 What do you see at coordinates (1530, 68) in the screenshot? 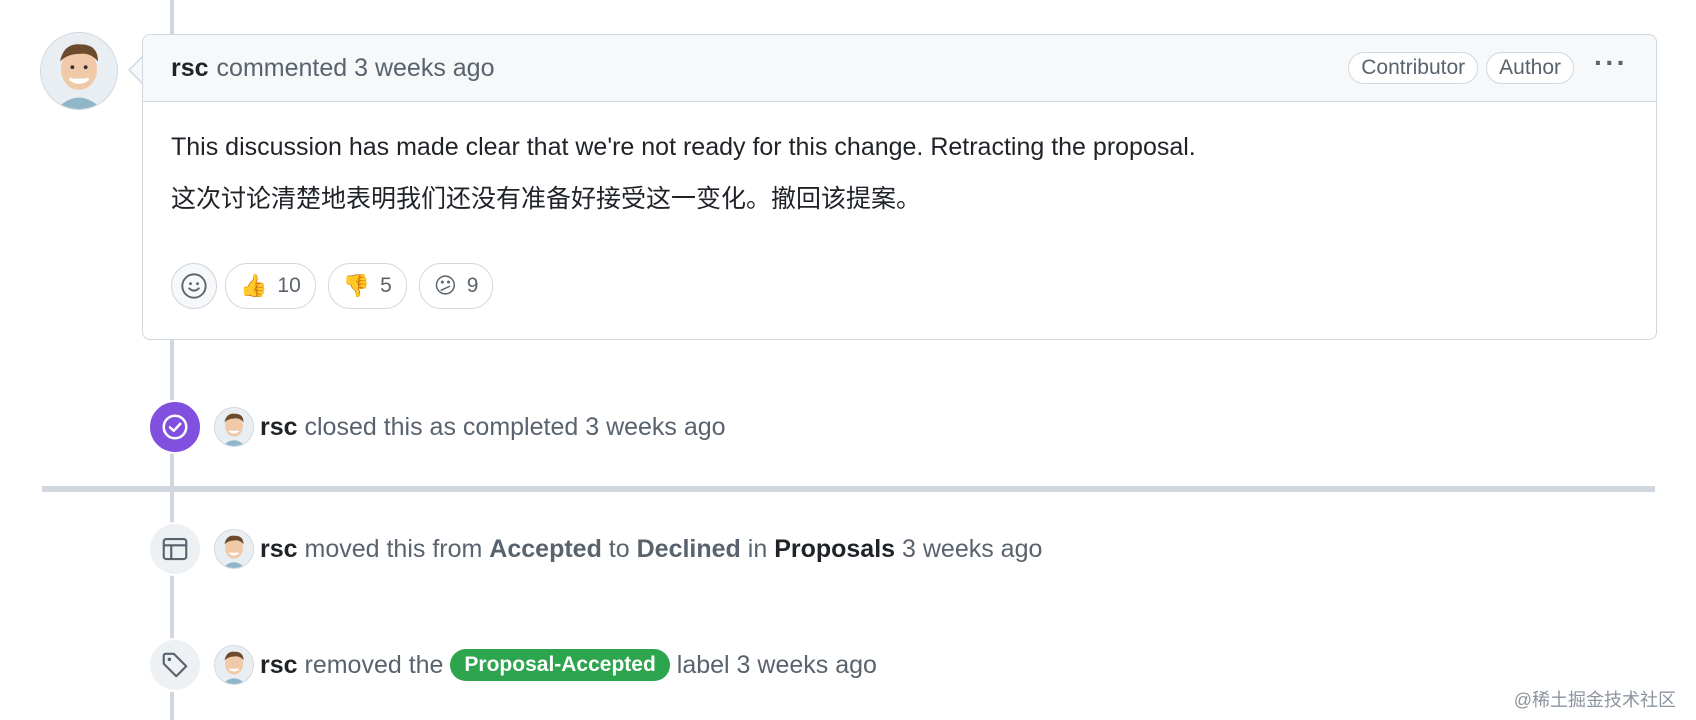
I see `author-badge: Author` at bounding box center [1530, 68].